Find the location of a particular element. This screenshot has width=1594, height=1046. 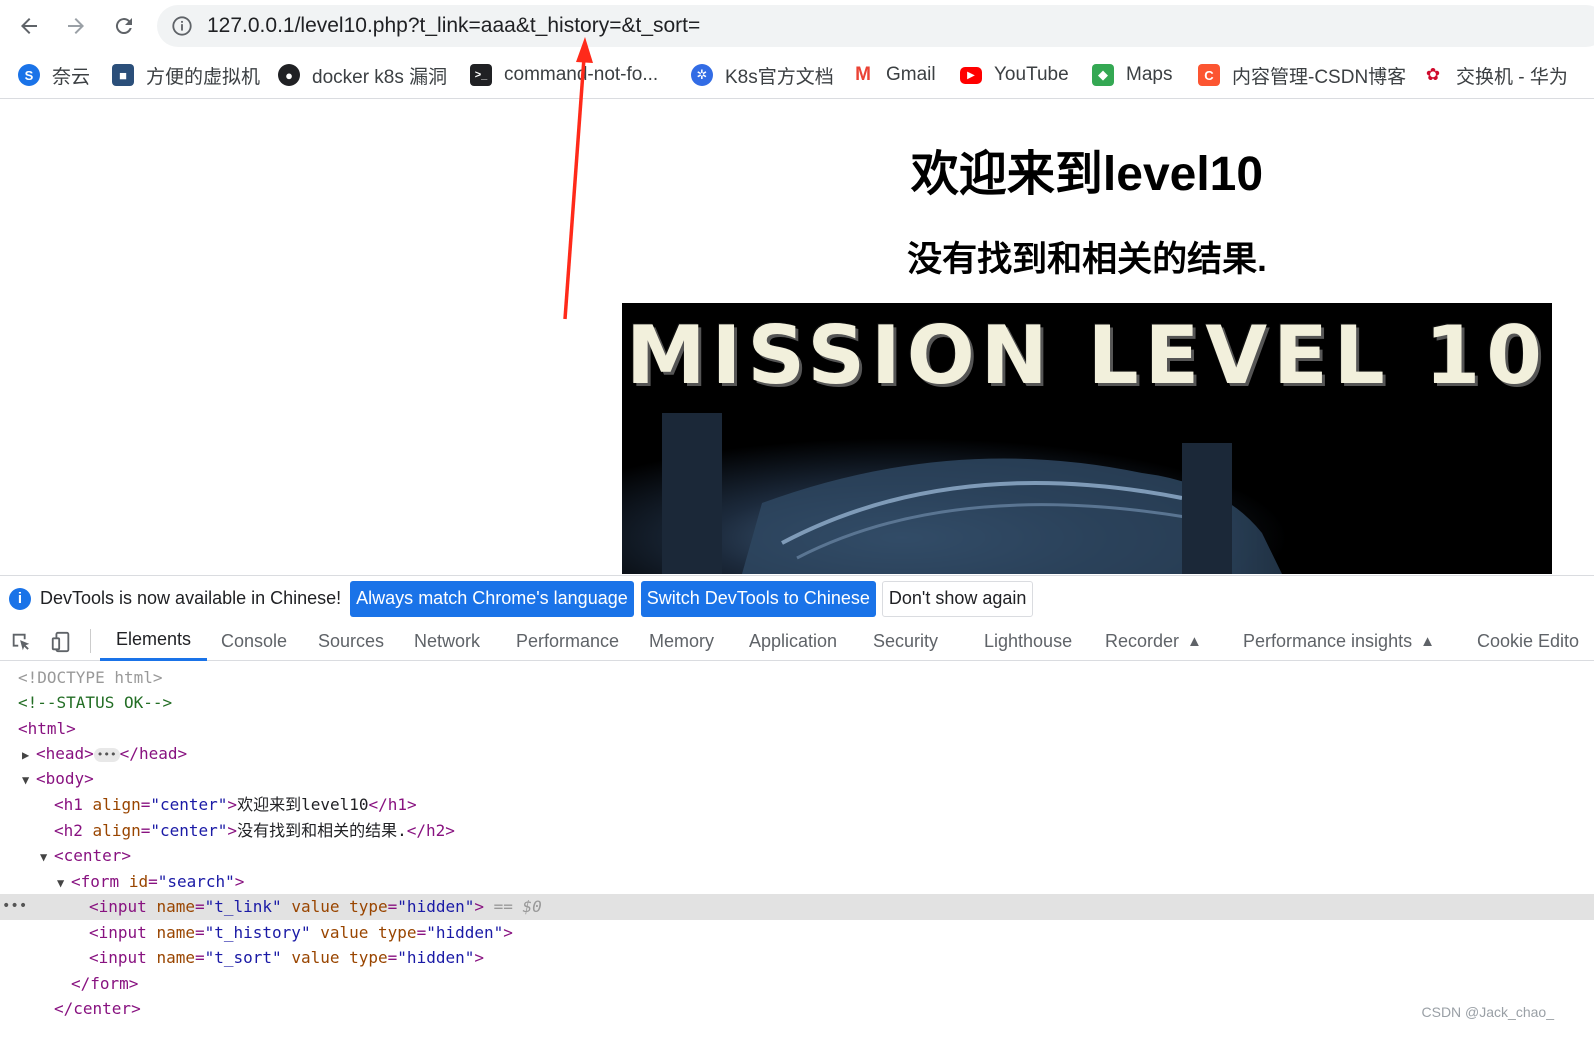

terminal-icon: >_ is located at coordinates (481, 75).